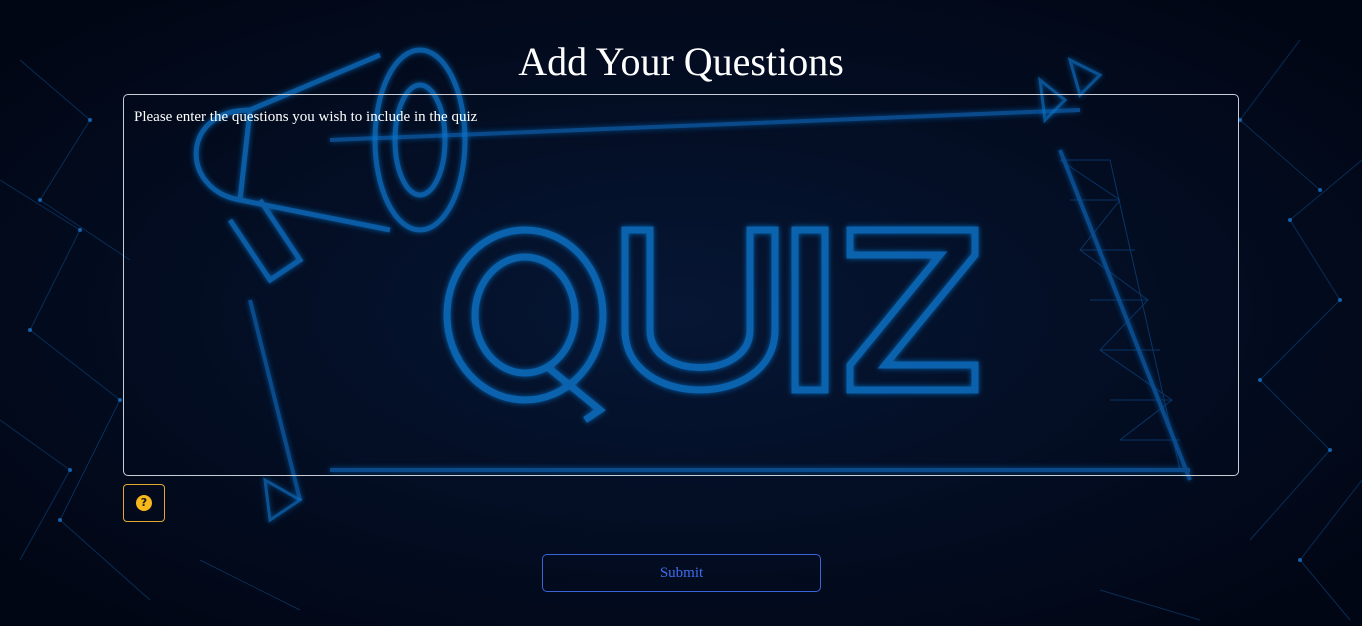 The width and height of the screenshot is (1362, 626). I want to click on submit-button: Submit, so click(681, 573).